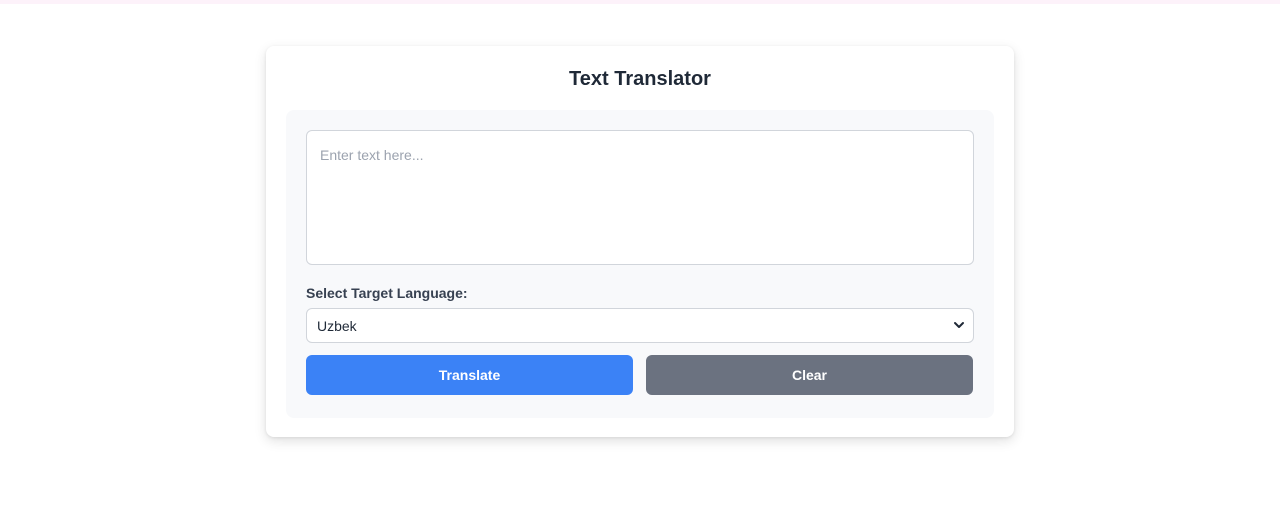  I want to click on target-language-label: Select Target Language:, so click(387, 293).